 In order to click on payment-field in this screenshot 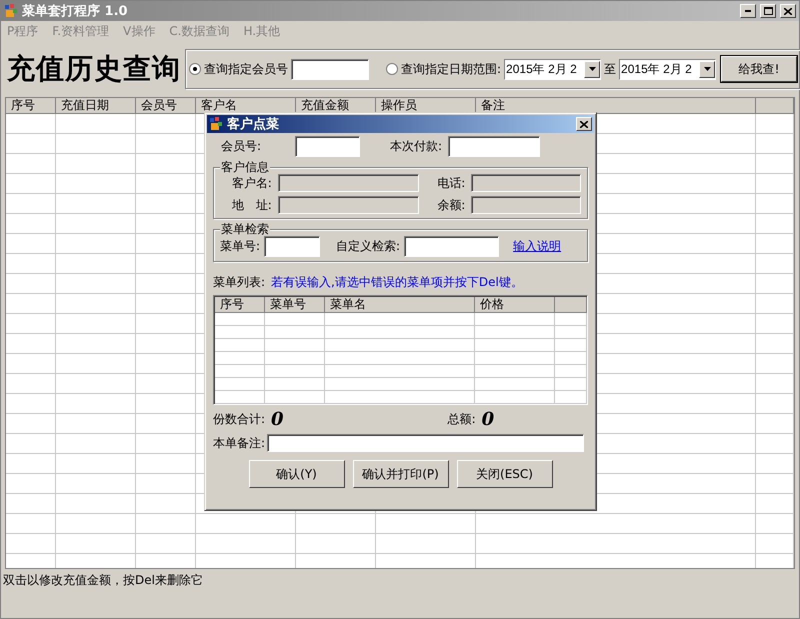, I will do `click(494, 146)`.